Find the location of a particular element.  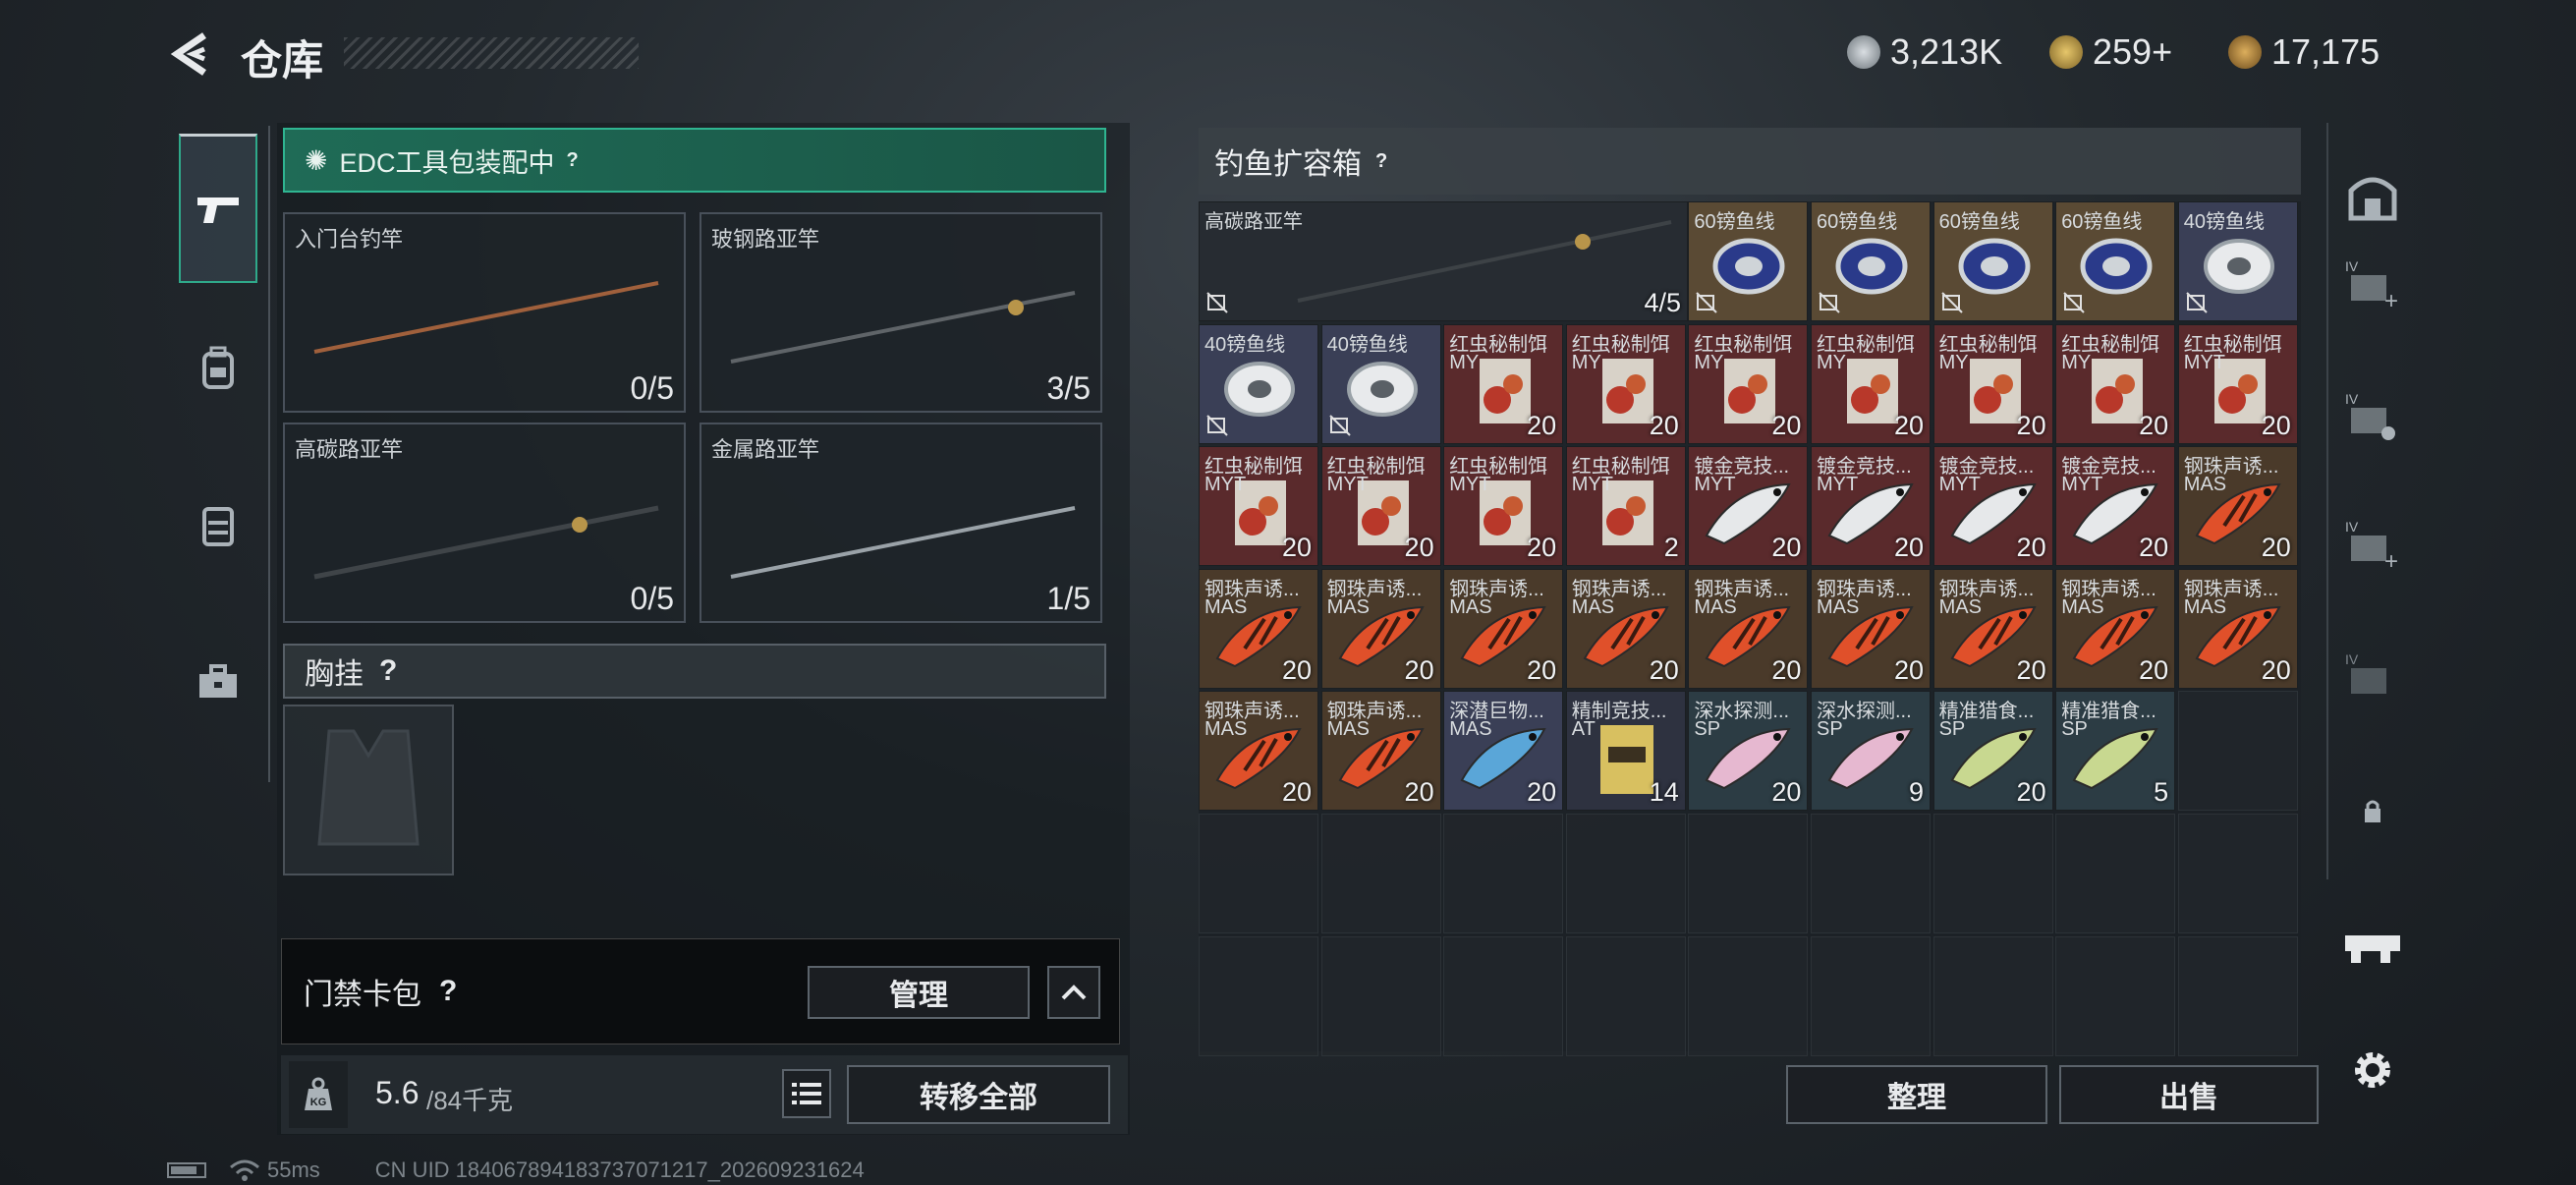

transfer-all-button: 转移全部 is located at coordinates (978, 1095).